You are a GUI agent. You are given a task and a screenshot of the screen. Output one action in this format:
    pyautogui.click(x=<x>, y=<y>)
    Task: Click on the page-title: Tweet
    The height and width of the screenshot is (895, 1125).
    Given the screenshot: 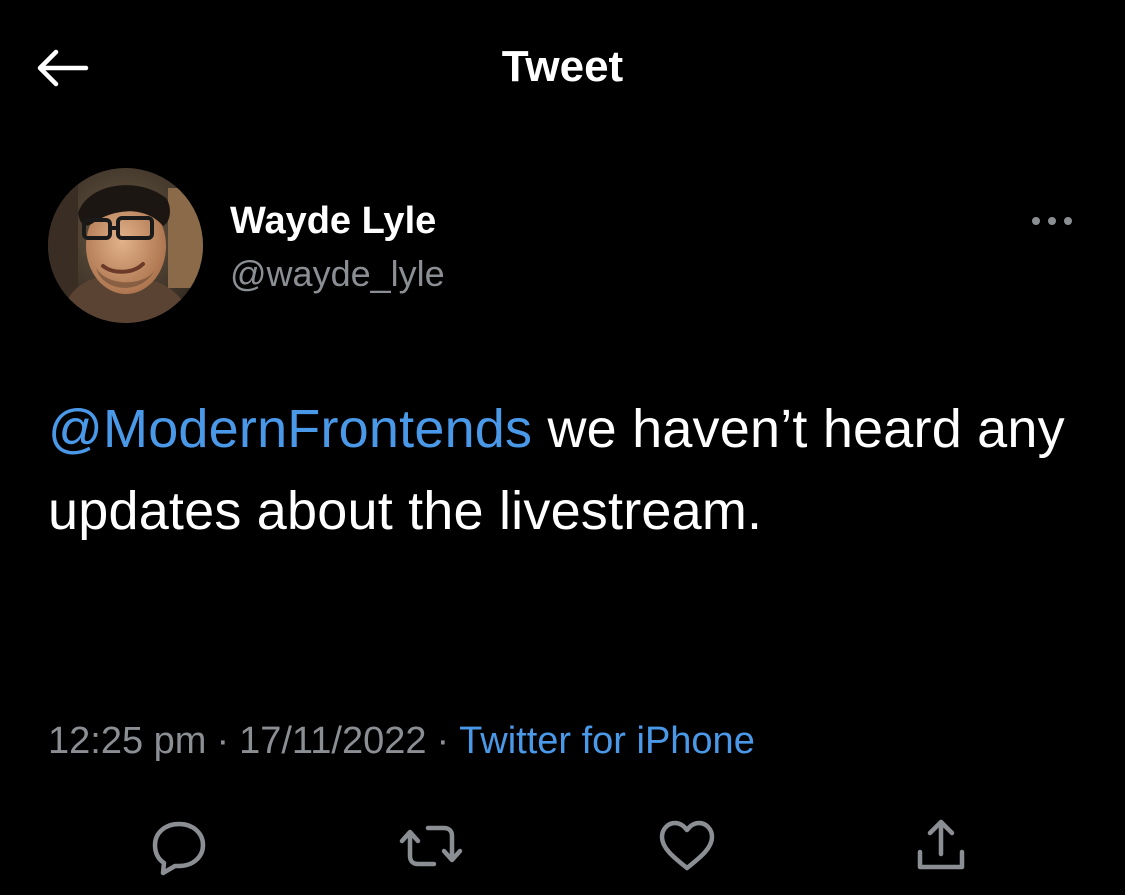 What is the action you would take?
    pyautogui.click(x=562, y=66)
    